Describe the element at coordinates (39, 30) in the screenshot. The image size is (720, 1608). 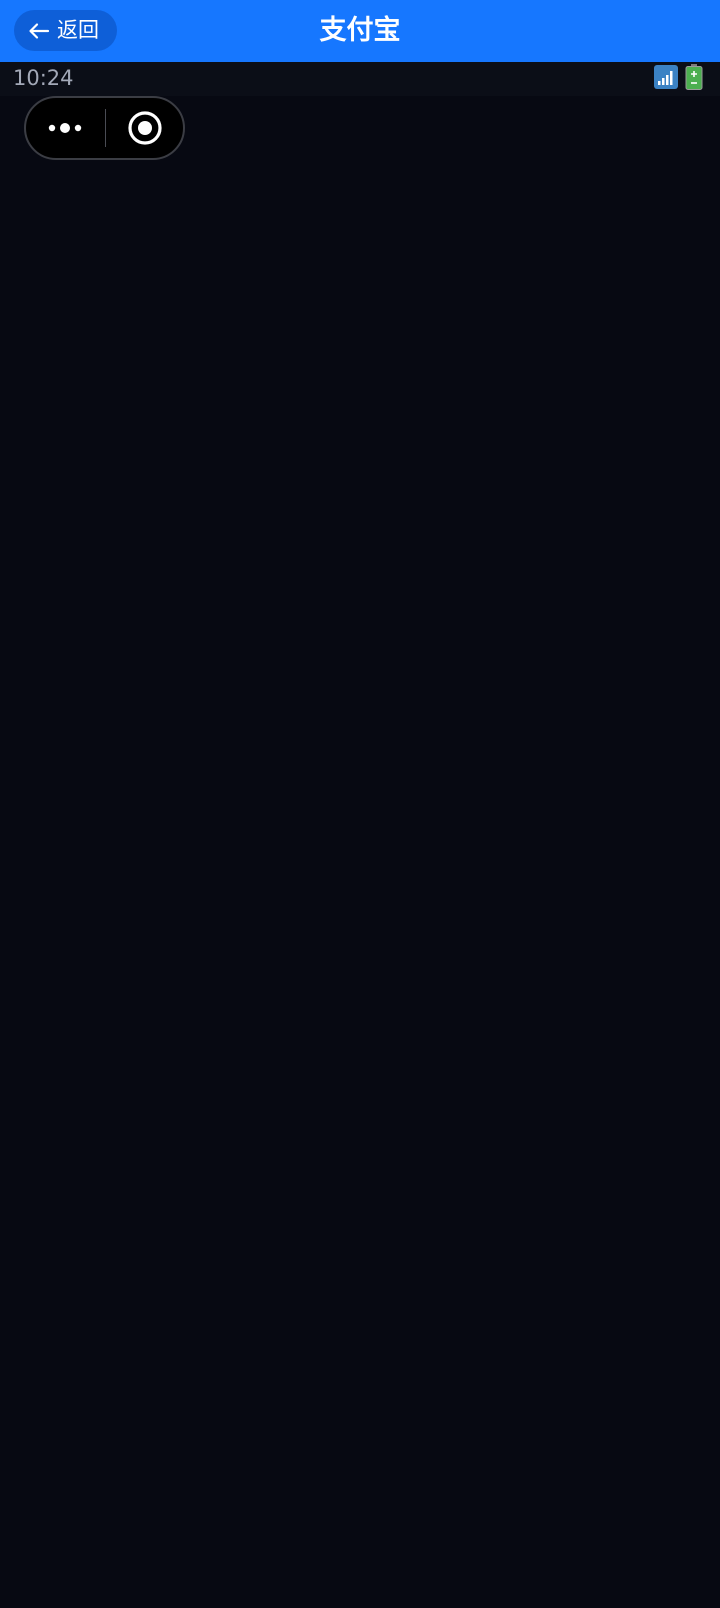
I see `arrow-left-icon` at that location.